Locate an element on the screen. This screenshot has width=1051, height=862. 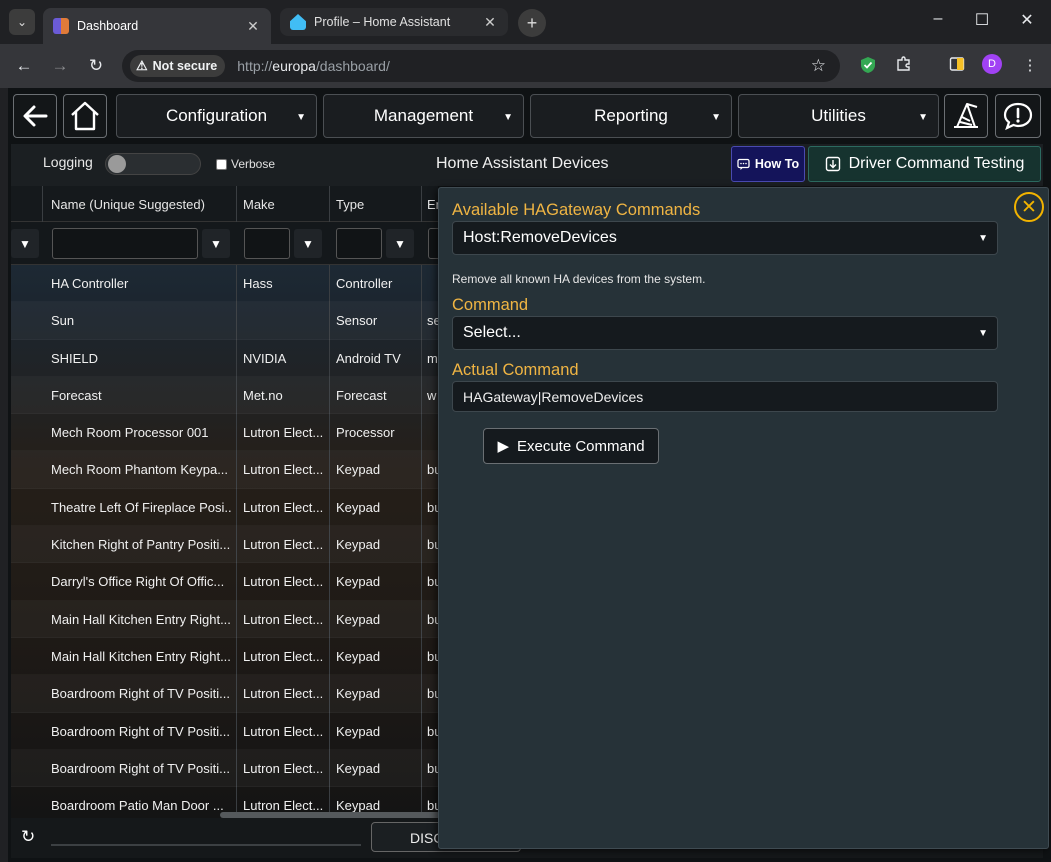
close-panel-button: ✕ is located at coordinates (1029, 207).